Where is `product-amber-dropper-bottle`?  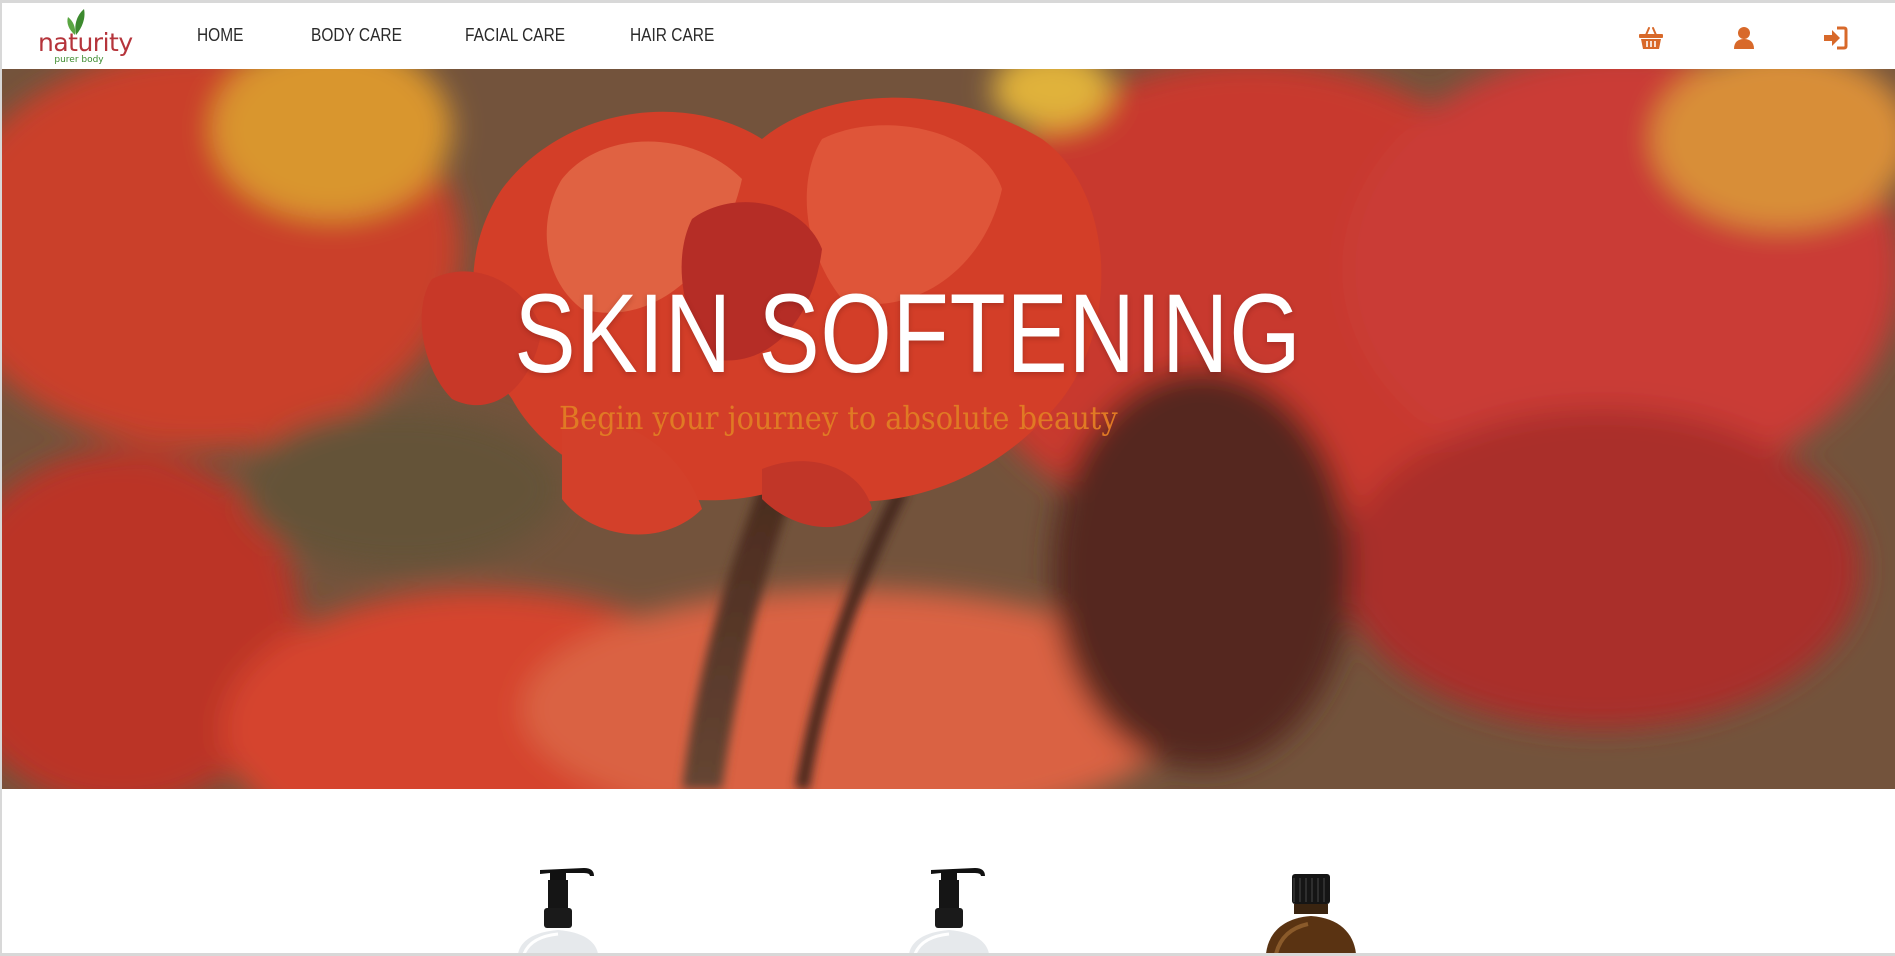
product-amber-dropper-bottle is located at coordinates (1311, 912).